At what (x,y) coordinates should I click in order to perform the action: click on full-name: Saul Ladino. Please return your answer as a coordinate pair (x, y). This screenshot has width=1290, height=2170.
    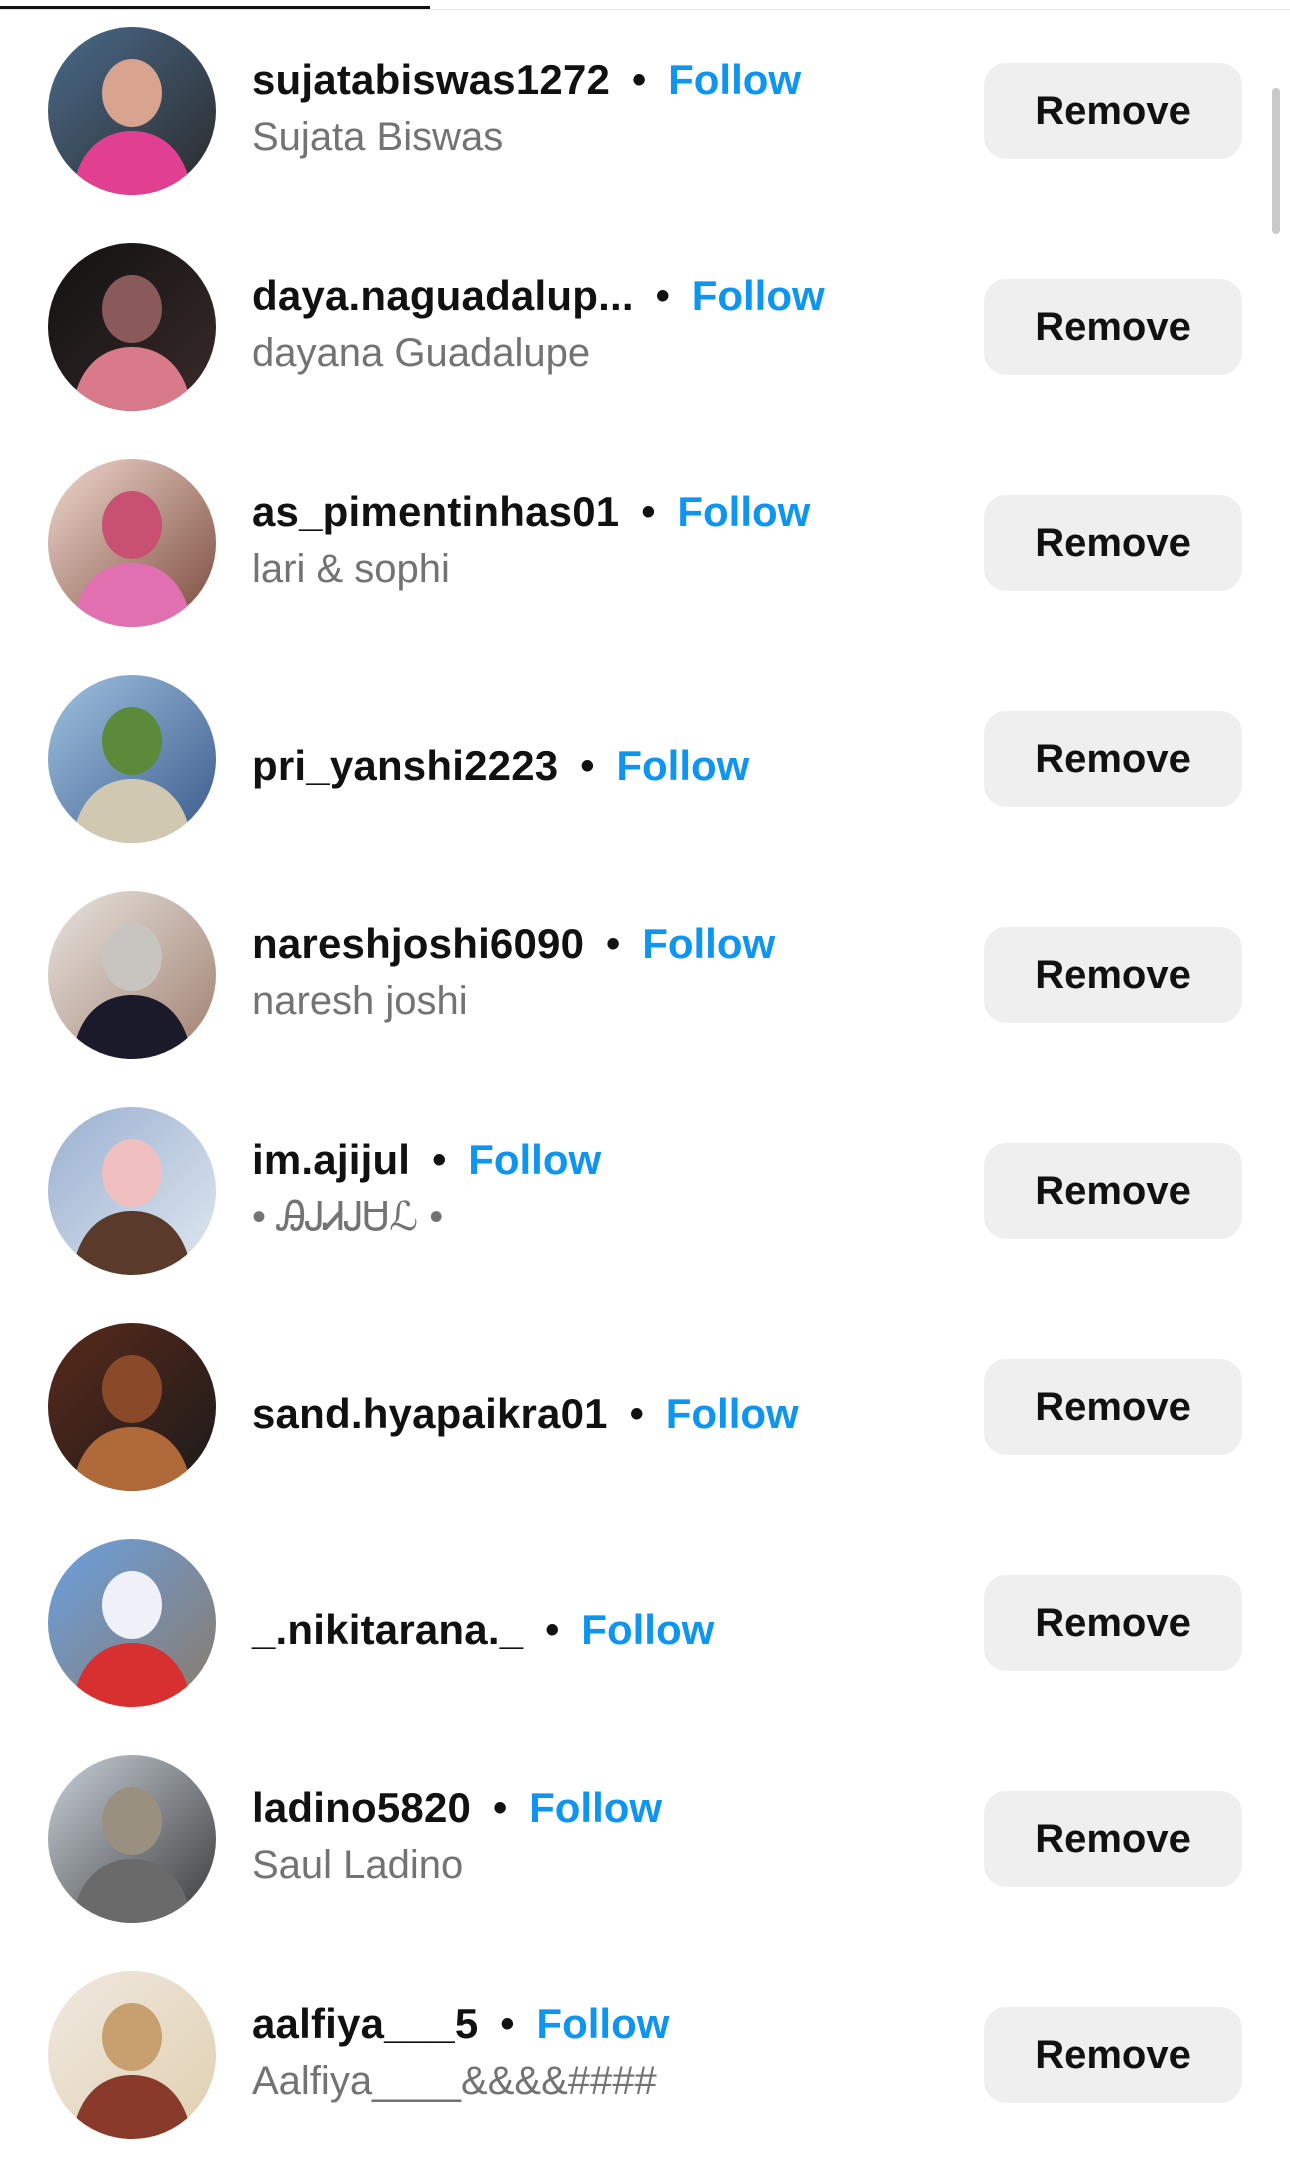
    Looking at the image, I should click on (358, 1865).